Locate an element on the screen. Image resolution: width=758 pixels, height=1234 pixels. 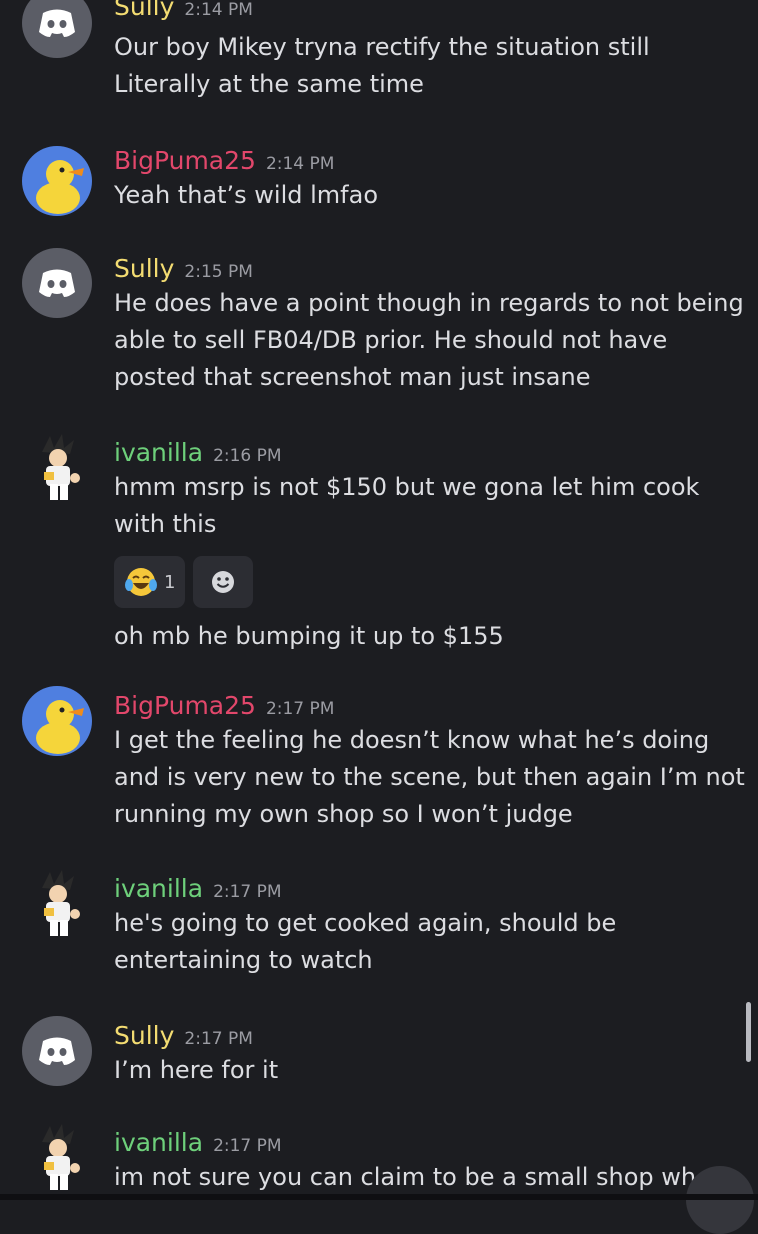
jump-to-present-button is located at coordinates (720, 1200).